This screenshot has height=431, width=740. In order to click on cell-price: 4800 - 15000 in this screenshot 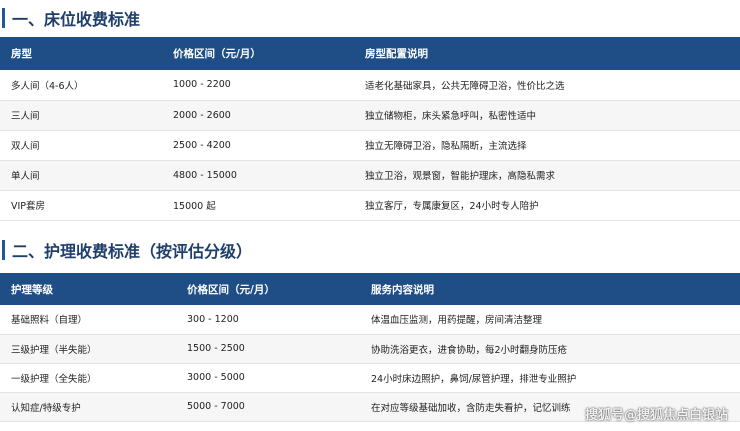, I will do `click(205, 175)`.